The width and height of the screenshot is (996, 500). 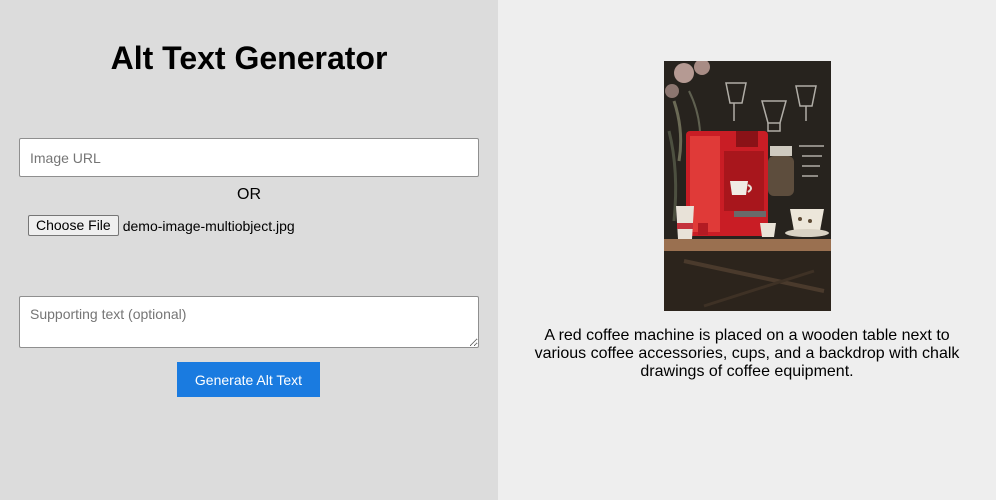 I want to click on image-preview, so click(x=747, y=186).